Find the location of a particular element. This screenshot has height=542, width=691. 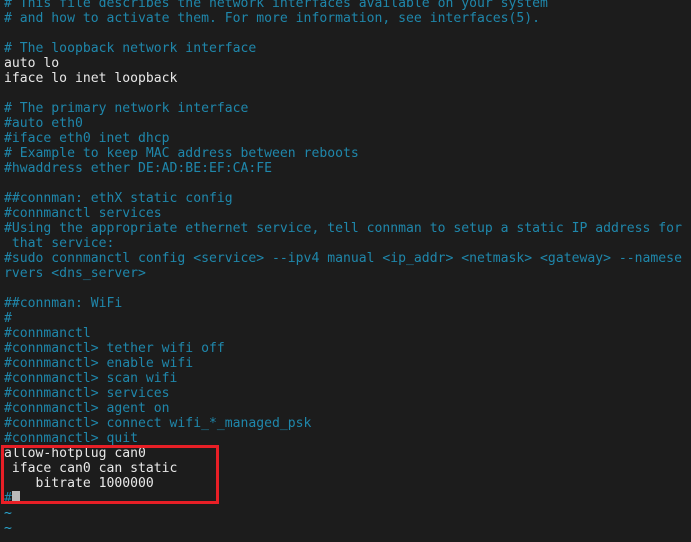

comment-line: #connmanctl> enable wifi is located at coordinates (345, 363).